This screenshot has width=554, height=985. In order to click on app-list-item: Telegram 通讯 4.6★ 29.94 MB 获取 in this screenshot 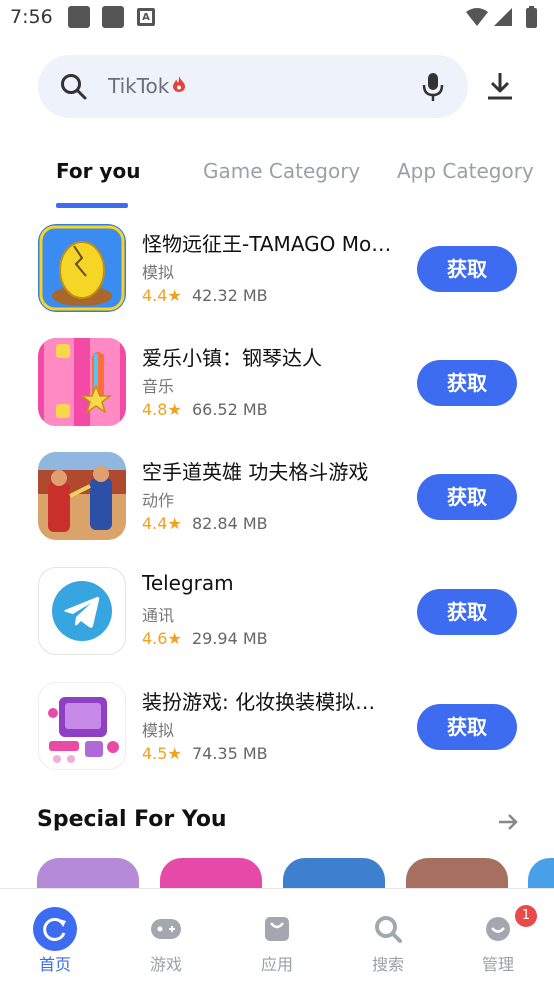, I will do `click(277, 617)`.